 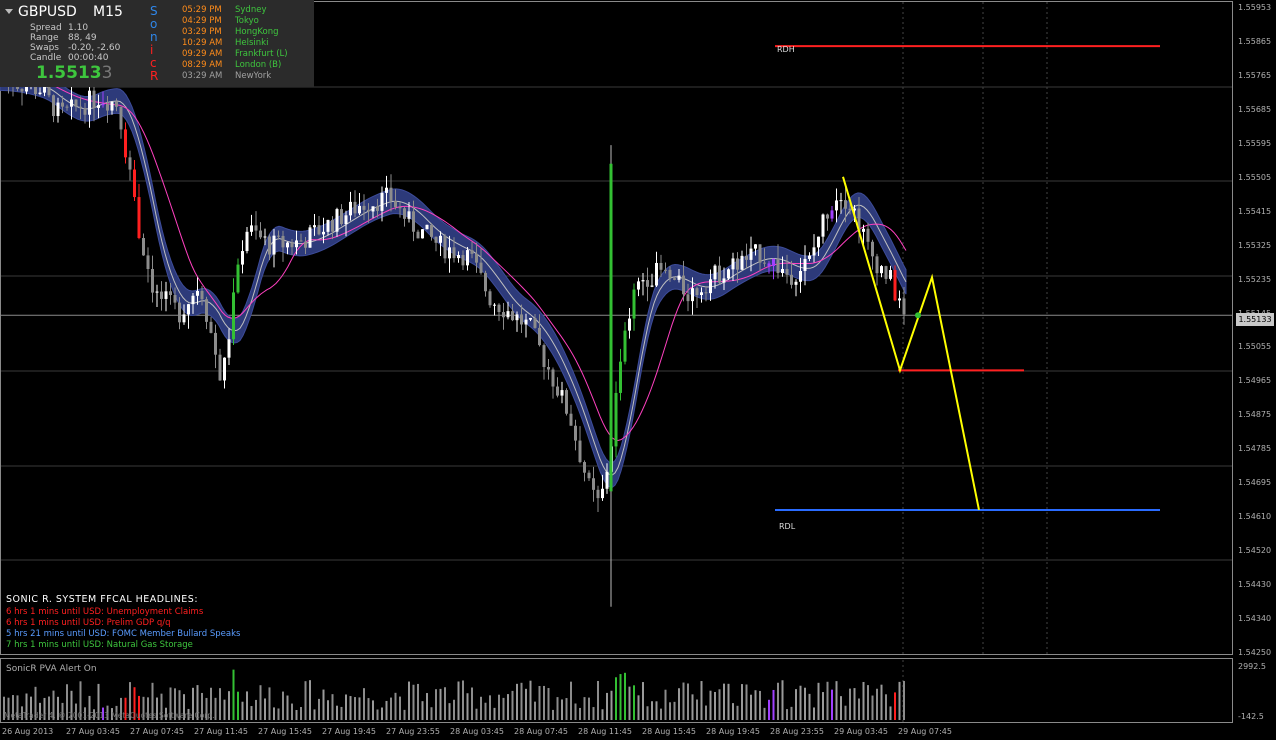 I want to click on time-tick-label: 26 Aug 2013, so click(x=28, y=731).